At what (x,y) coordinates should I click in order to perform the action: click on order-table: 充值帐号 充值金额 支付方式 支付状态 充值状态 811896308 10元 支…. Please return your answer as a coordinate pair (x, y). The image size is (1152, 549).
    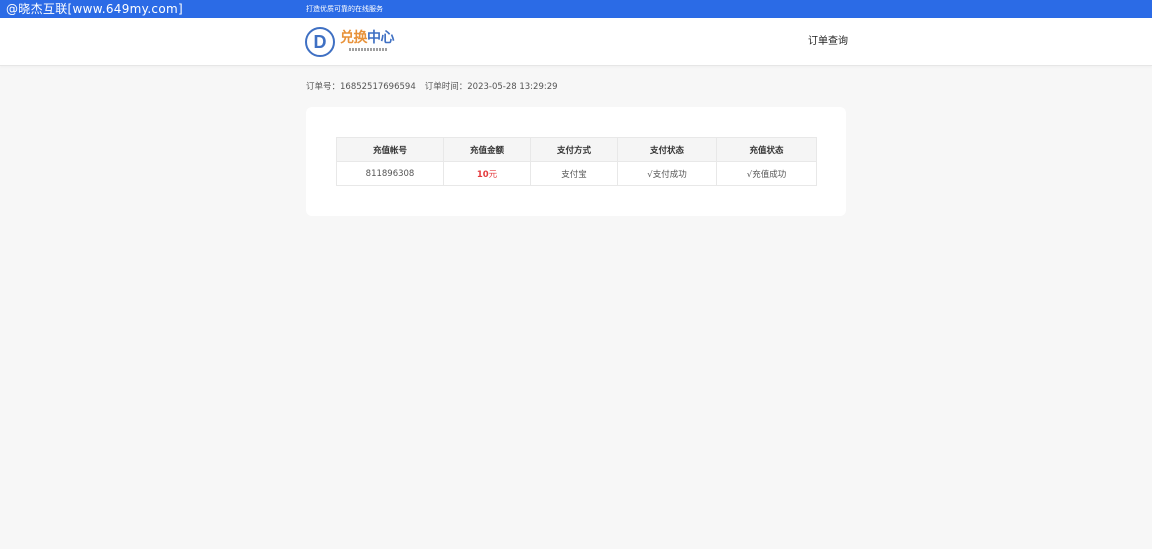
    Looking at the image, I should click on (576, 161).